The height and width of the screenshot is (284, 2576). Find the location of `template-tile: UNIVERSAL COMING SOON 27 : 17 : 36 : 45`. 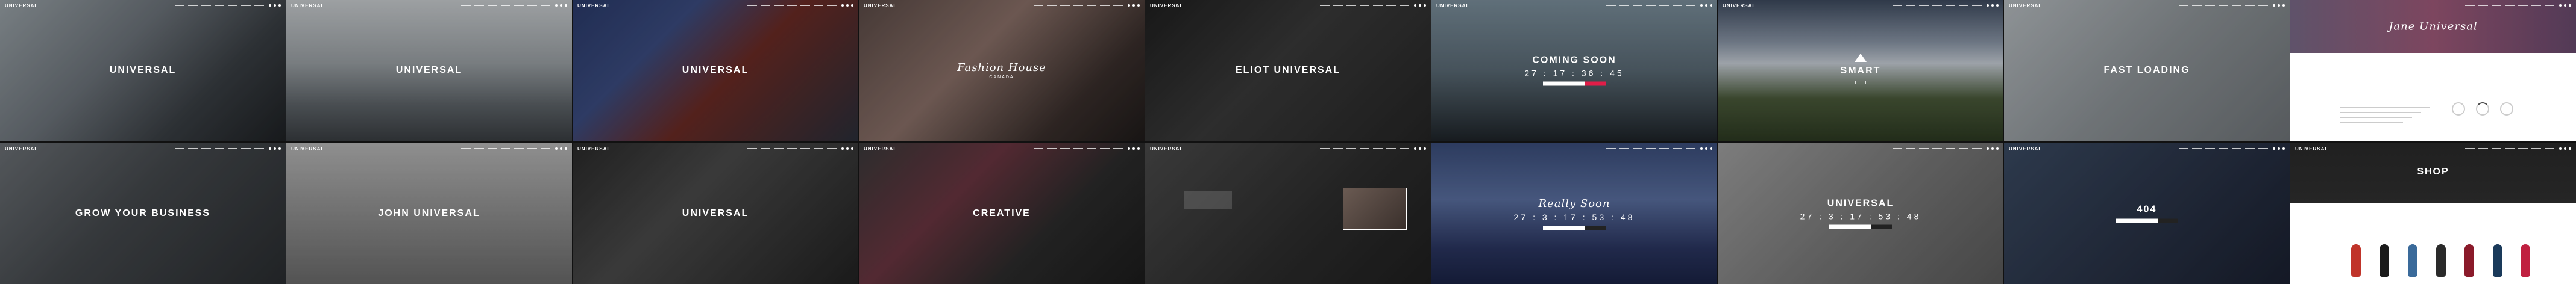

template-tile: UNIVERSAL COMING SOON 27 : 17 : 36 : 45 is located at coordinates (1574, 70).